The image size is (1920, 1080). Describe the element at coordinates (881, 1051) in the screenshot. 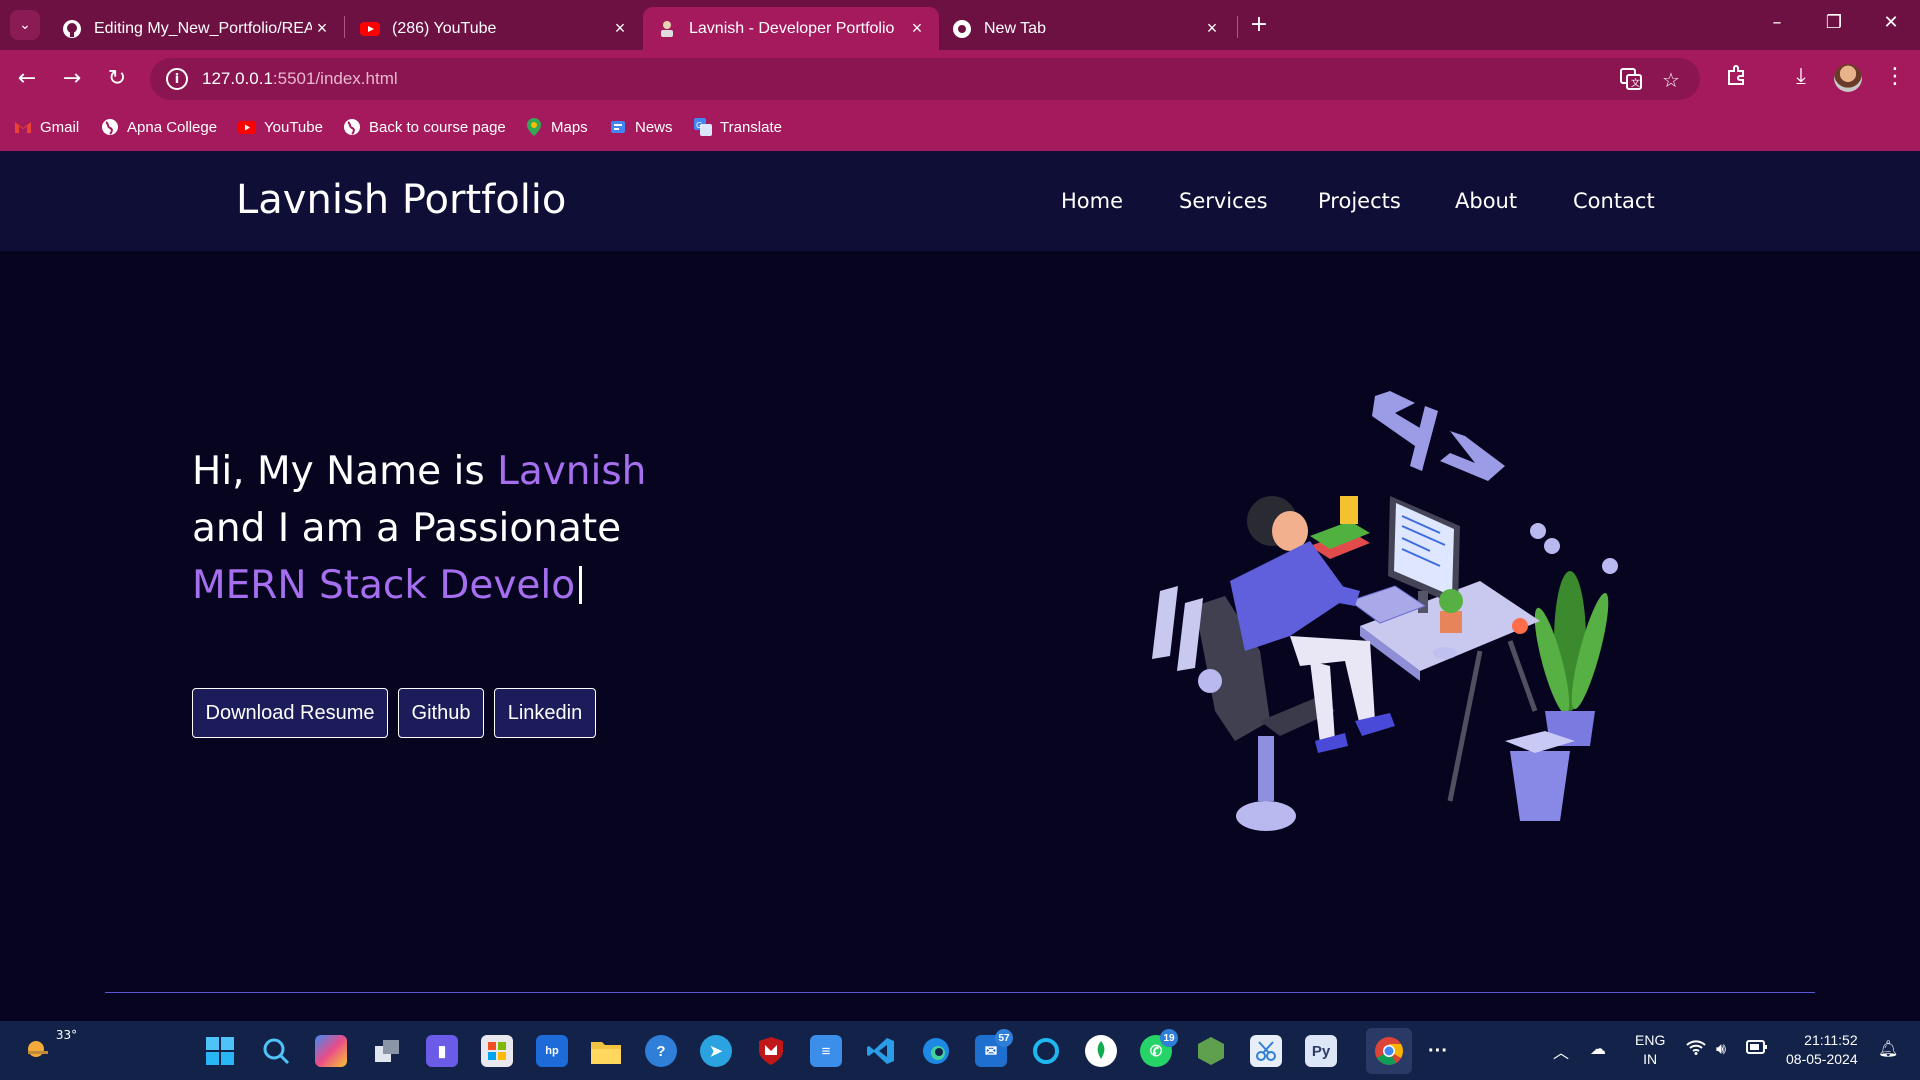

I see `vscode-icon` at that location.